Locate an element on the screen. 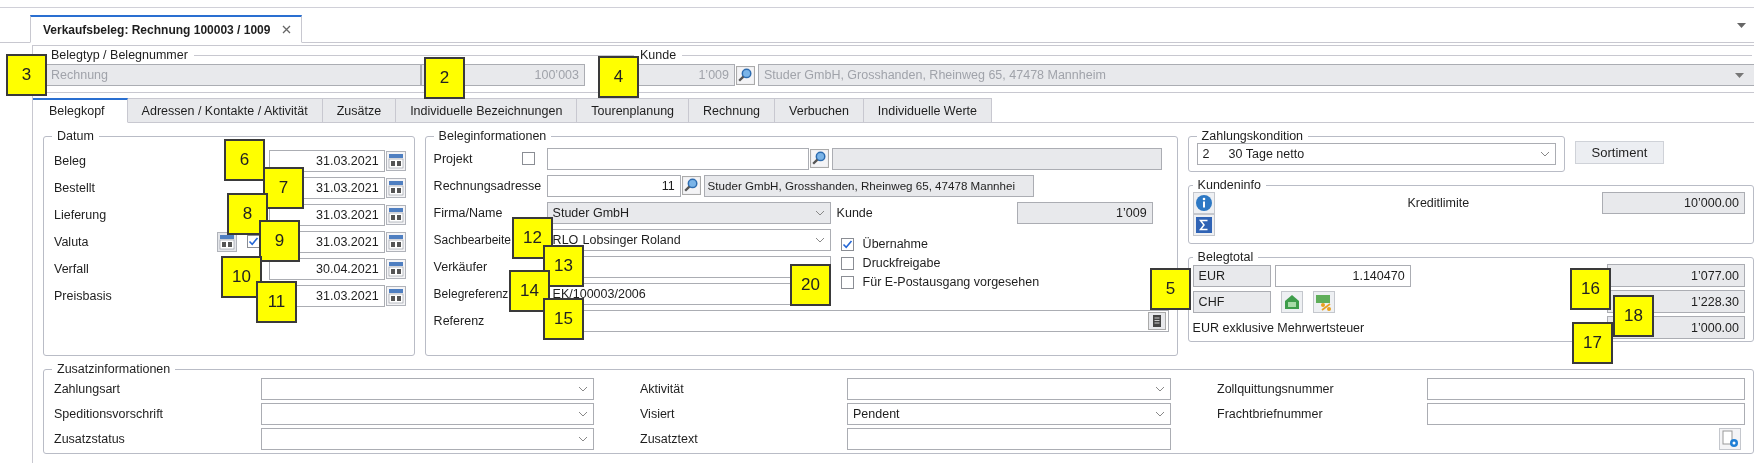 The image size is (1754, 463). money-percent-icon is located at coordinates (1323, 301).